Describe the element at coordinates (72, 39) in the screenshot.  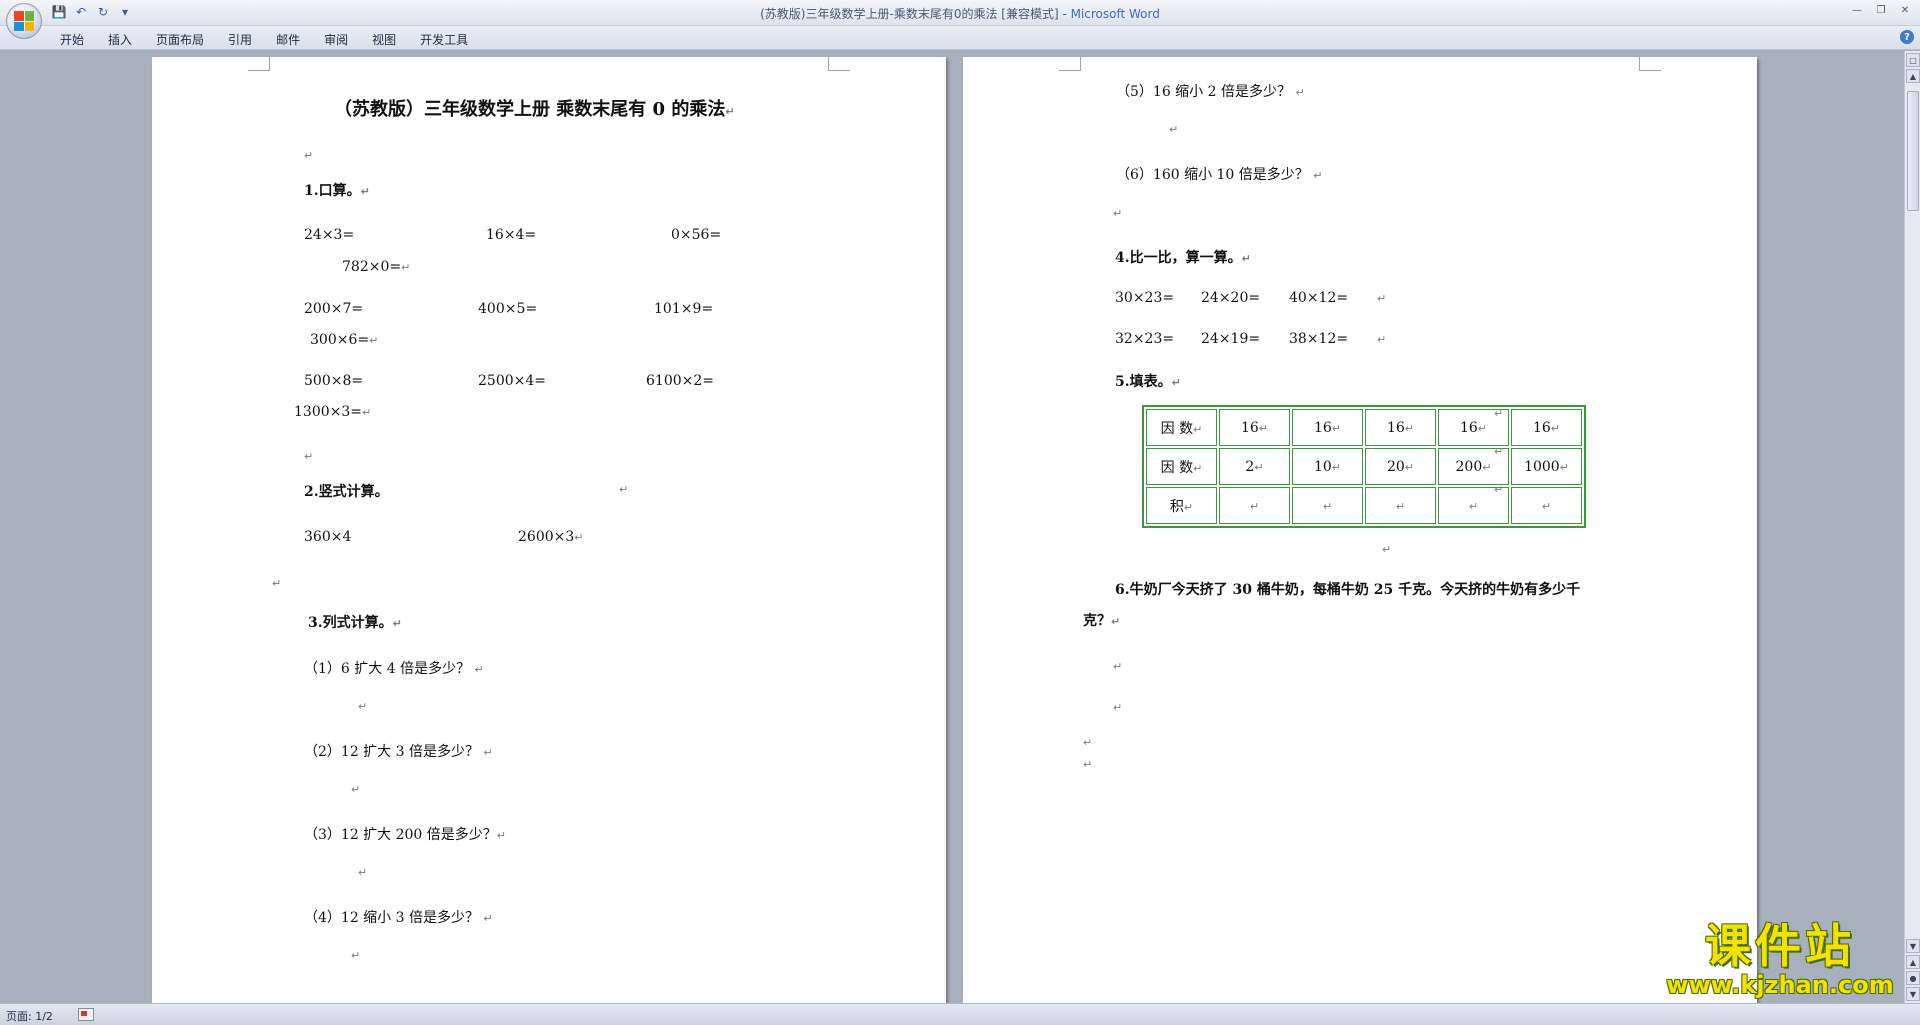
I see `tab-home: 开始` at that location.